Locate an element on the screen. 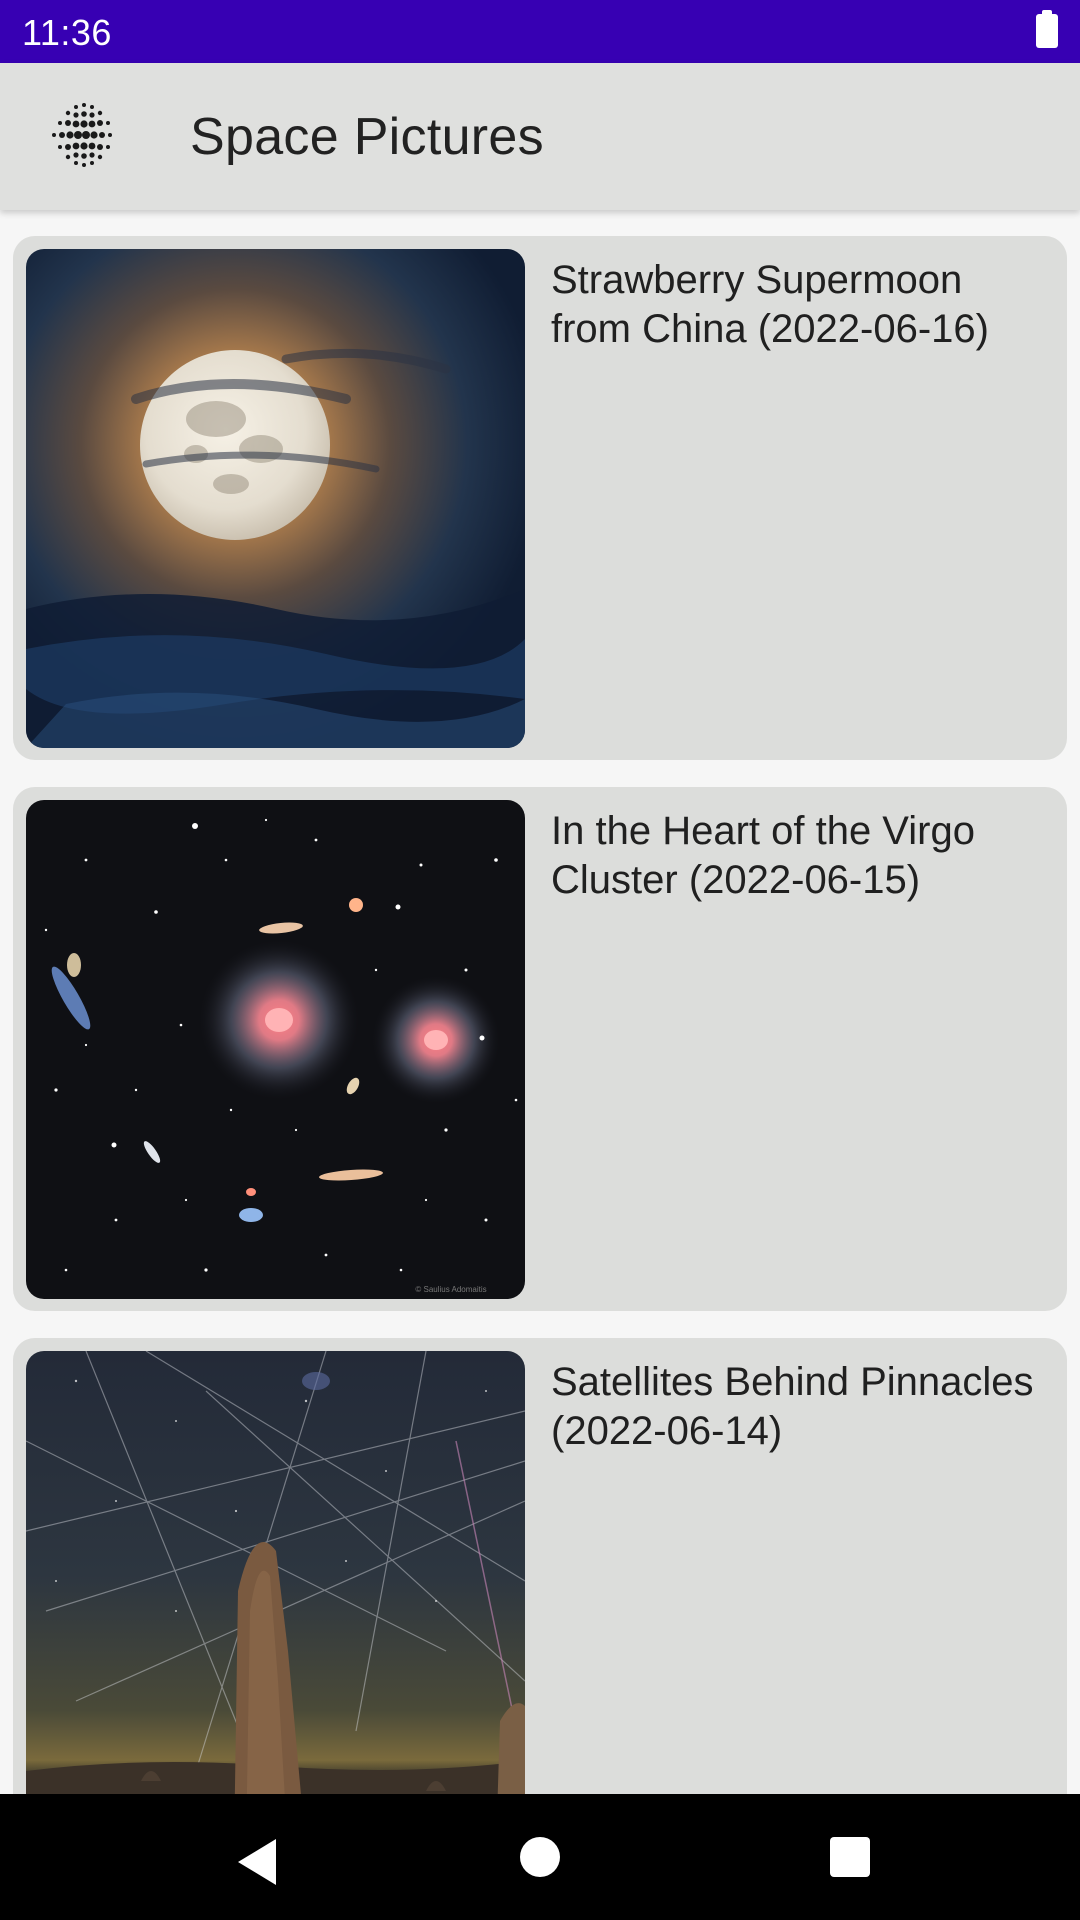  app-title: Space Pictures is located at coordinates (367, 137).